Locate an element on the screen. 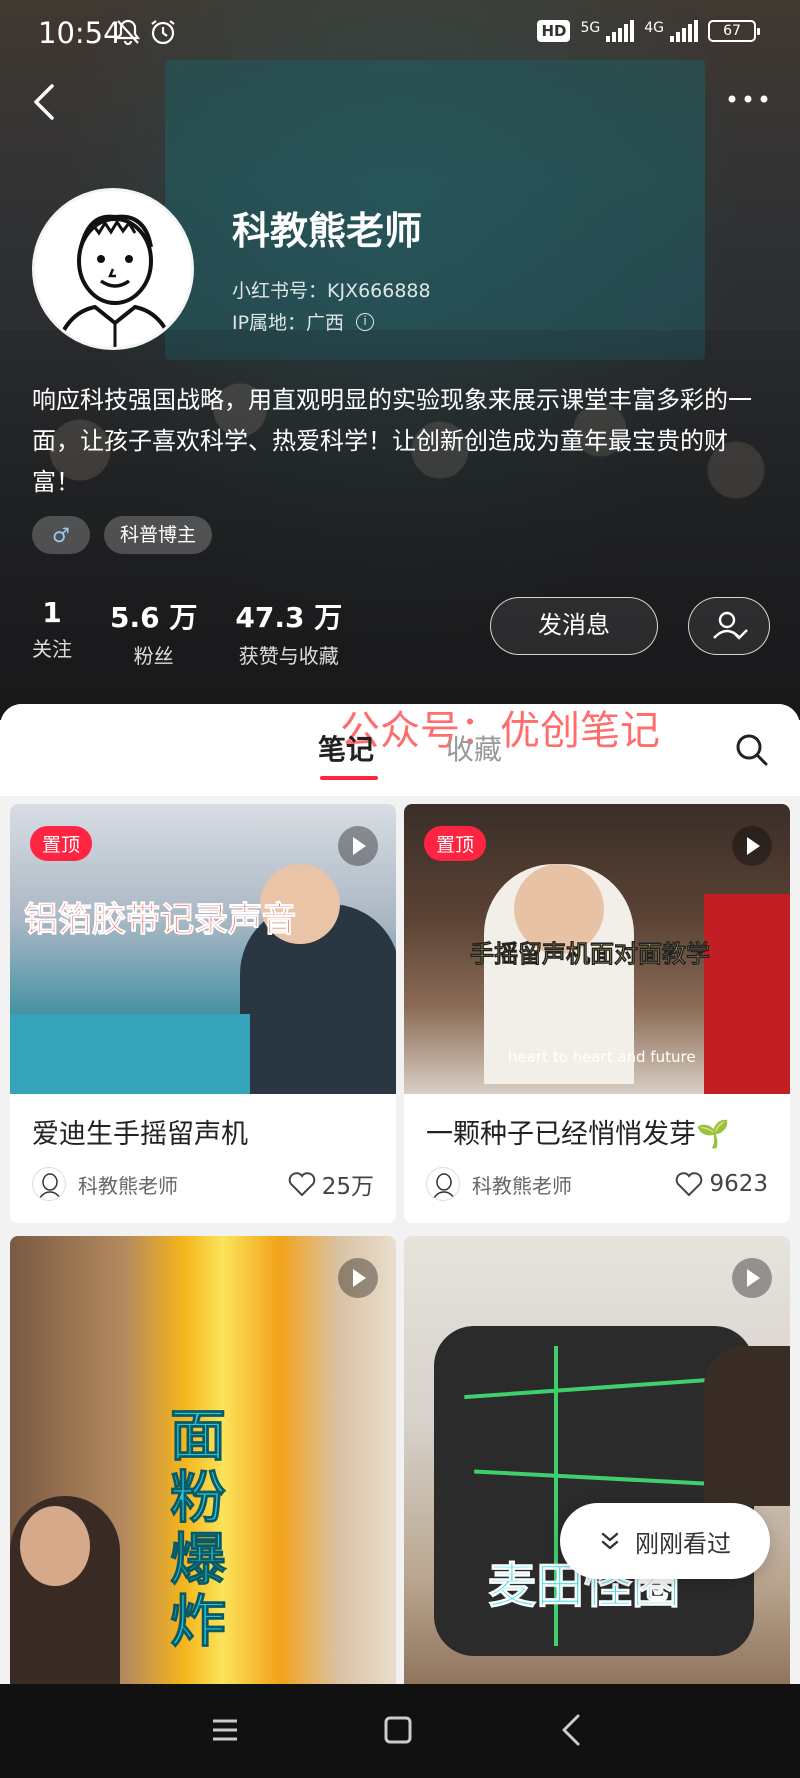  following-status-button is located at coordinates (729, 626).